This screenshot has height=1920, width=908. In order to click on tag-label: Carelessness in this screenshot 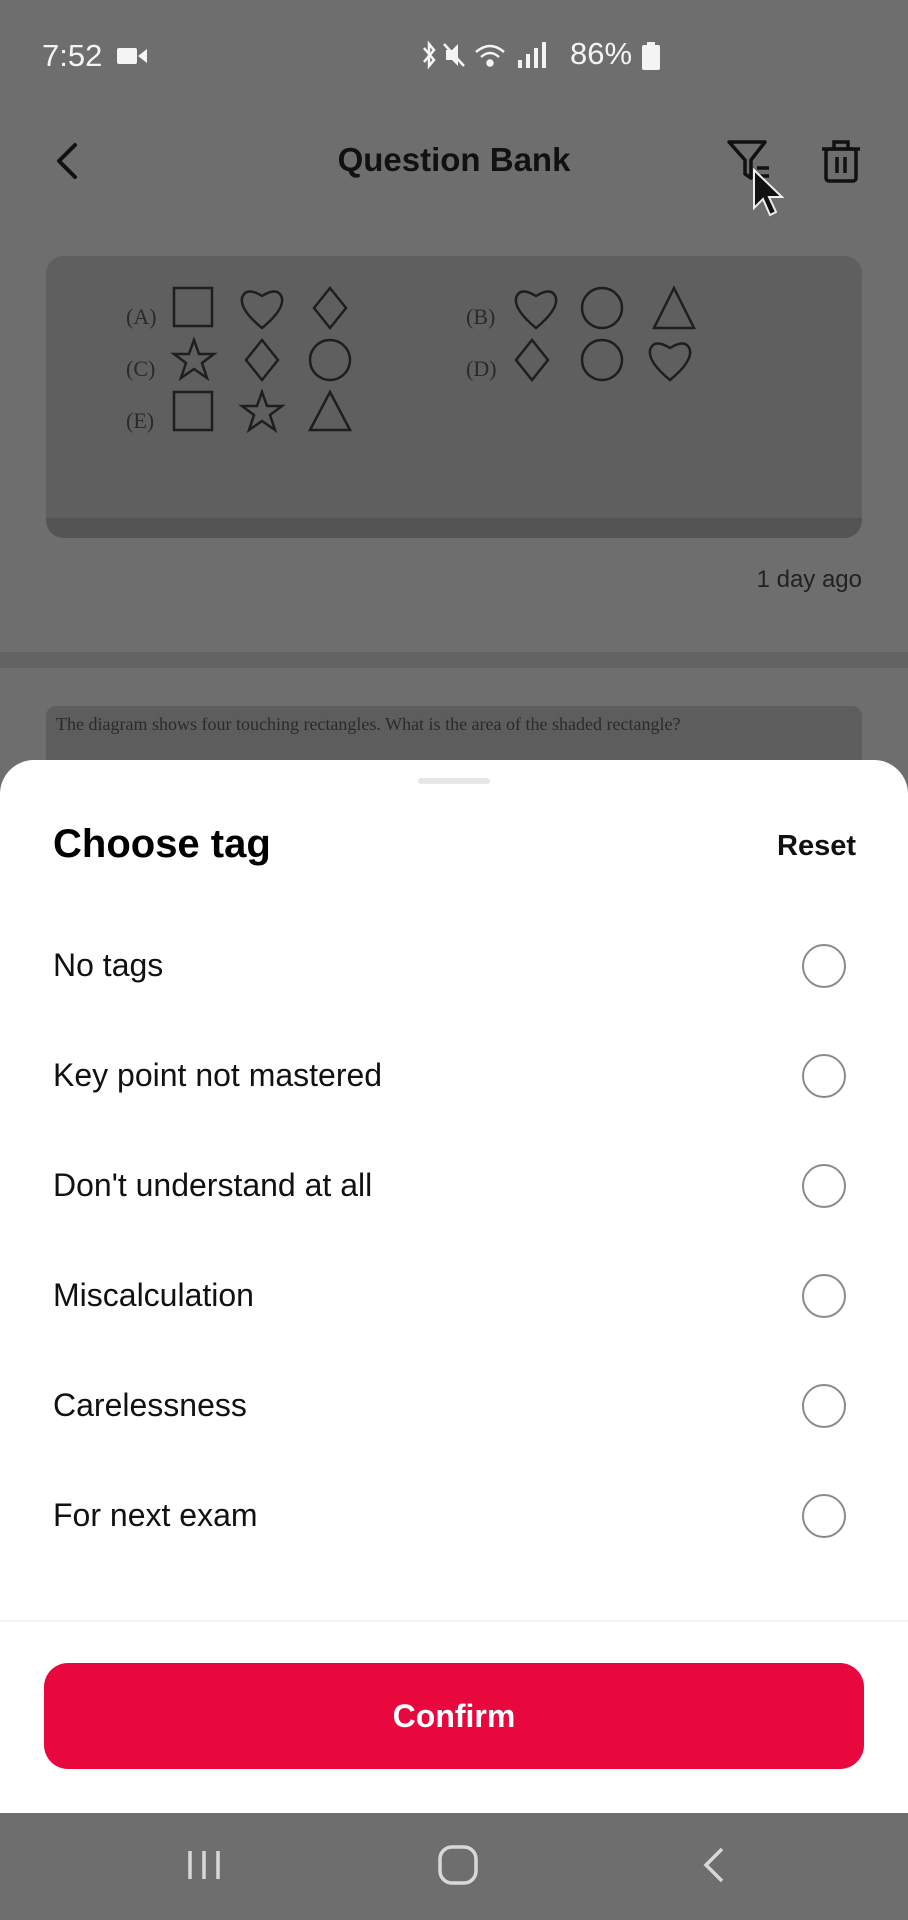, I will do `click(150, 1405)`.